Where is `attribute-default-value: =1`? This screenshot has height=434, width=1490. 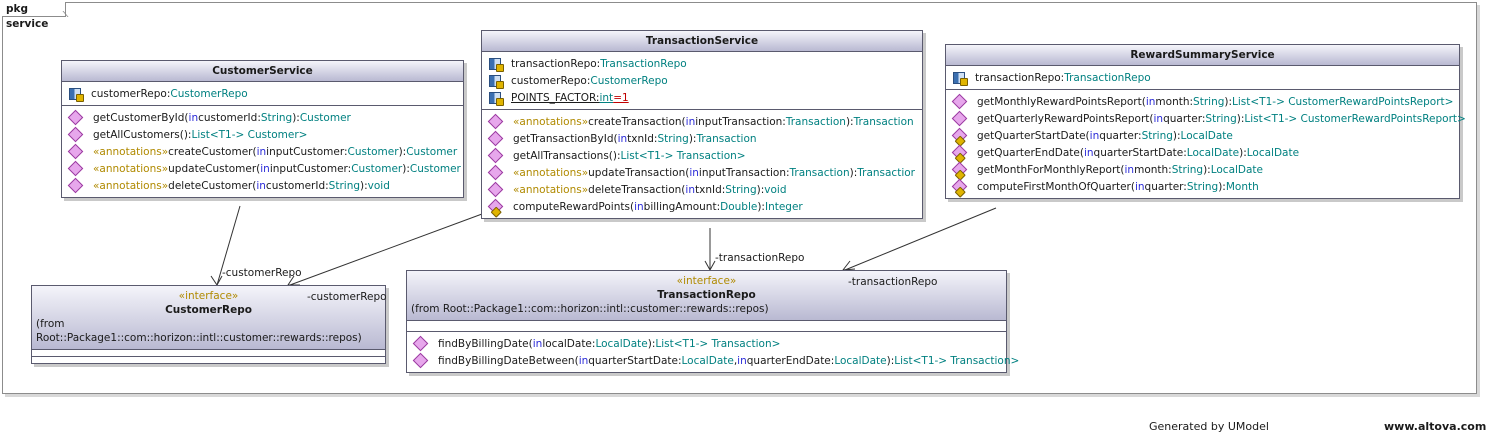
attribute-default-value: =1 is located at coordinates (621, 97).